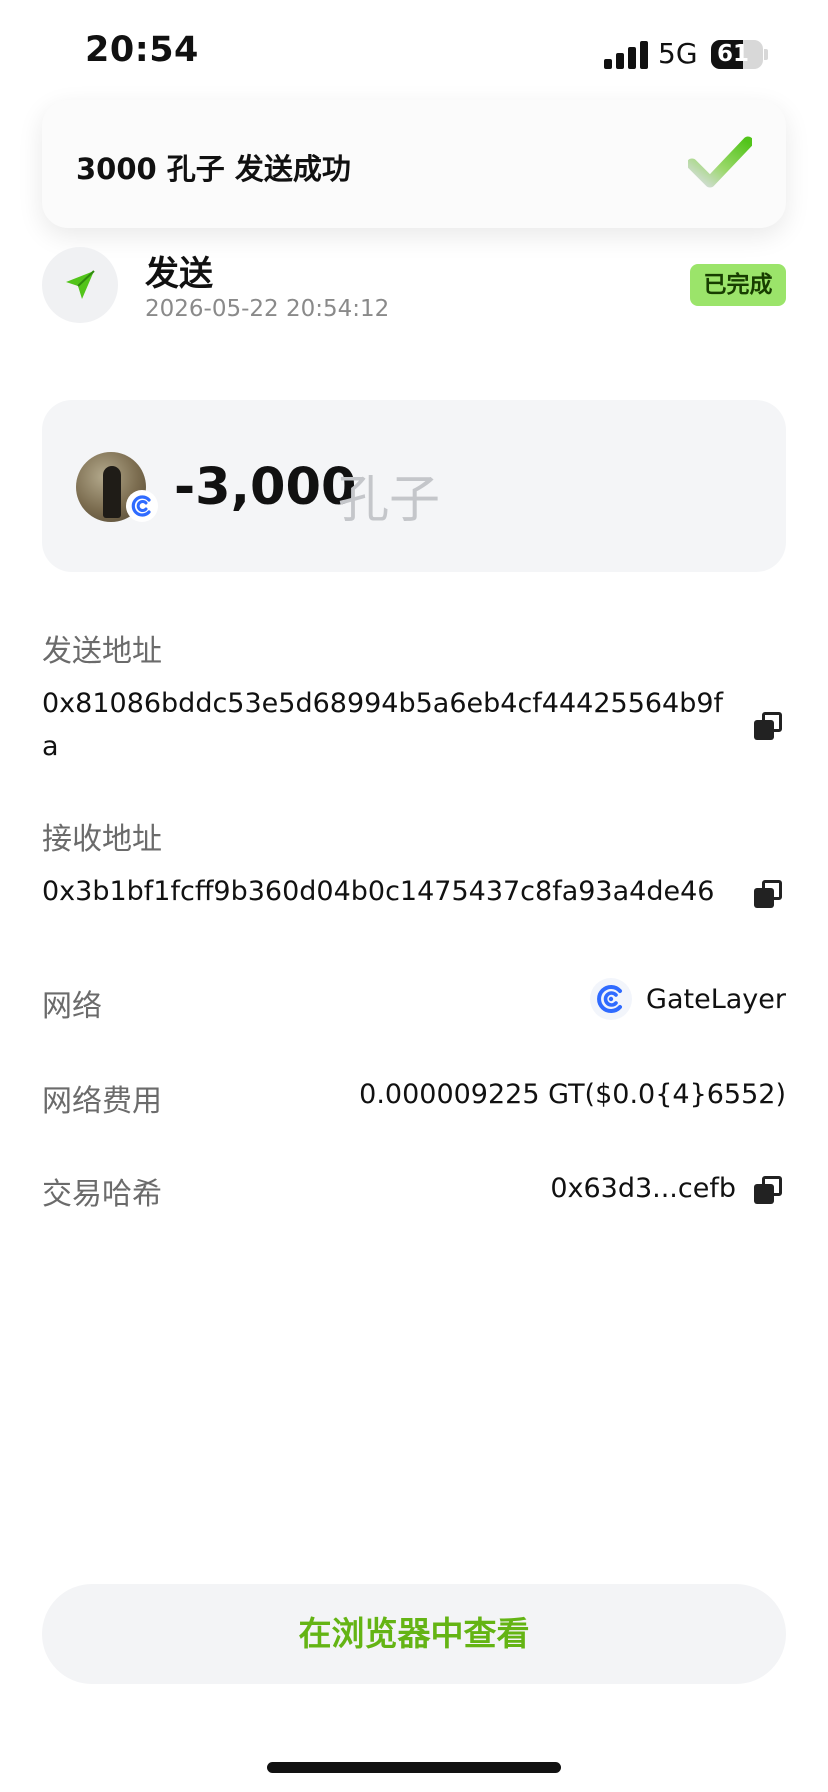  What do you see at coordinates (738, 285) in the screenshot?
I see `status-badge: 已完成` at bounding box center [738, 285].